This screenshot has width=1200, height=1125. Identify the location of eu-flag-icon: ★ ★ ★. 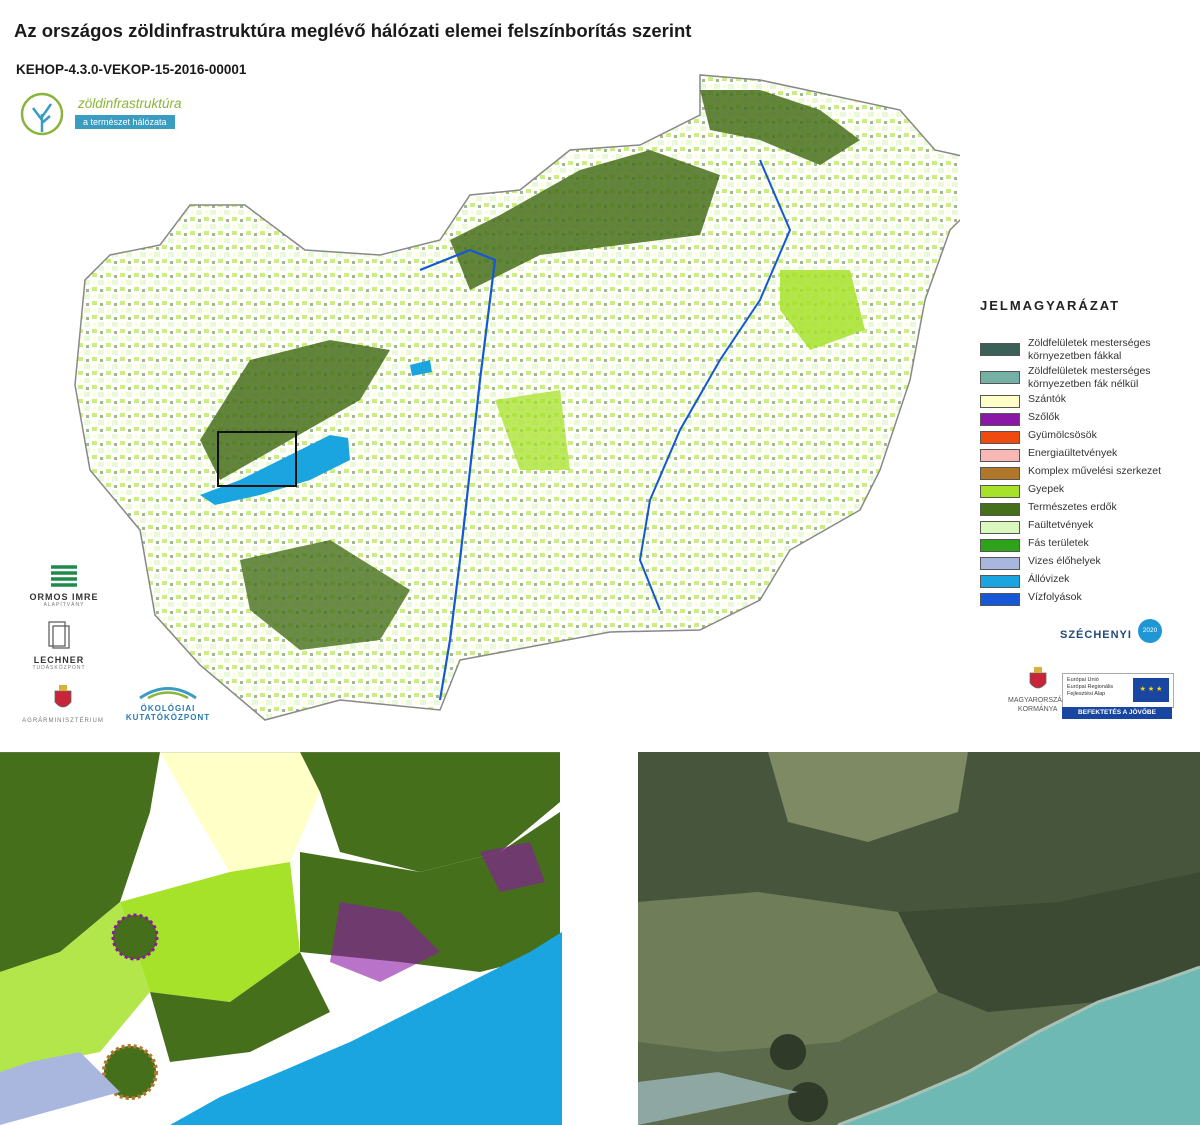
(1151, 690).